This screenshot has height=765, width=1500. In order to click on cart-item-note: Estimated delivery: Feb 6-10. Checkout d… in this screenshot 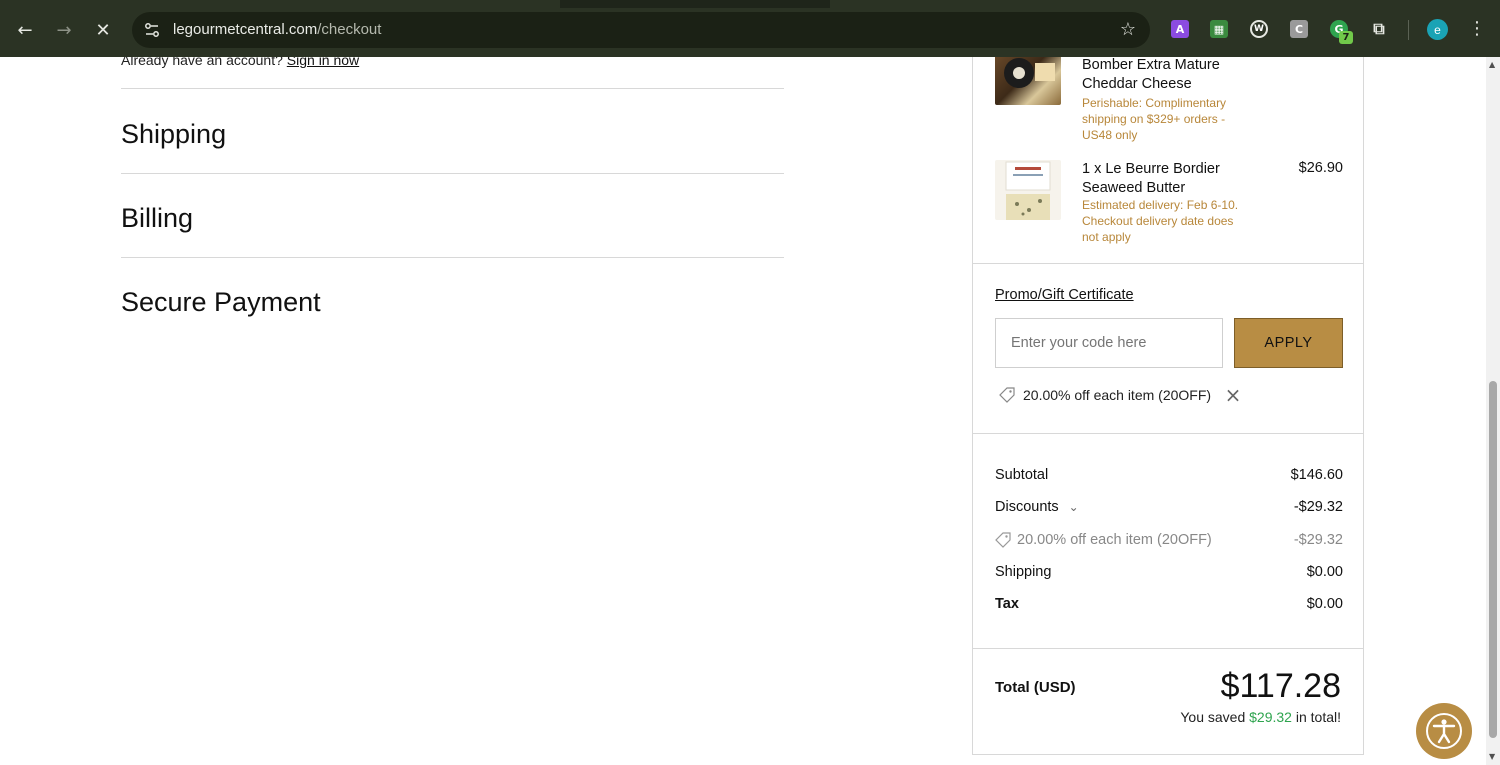, I will do `click(1160, 221)`.